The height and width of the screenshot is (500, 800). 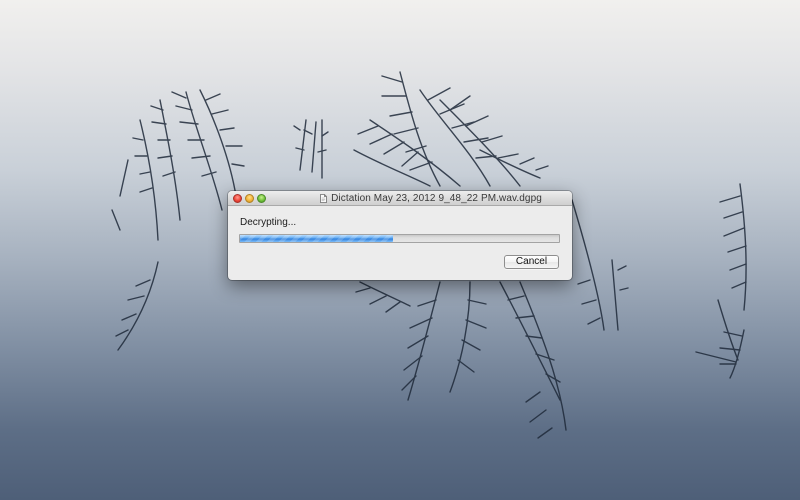 I want to click on progress-bar-fill, so click(x=317, y=238).